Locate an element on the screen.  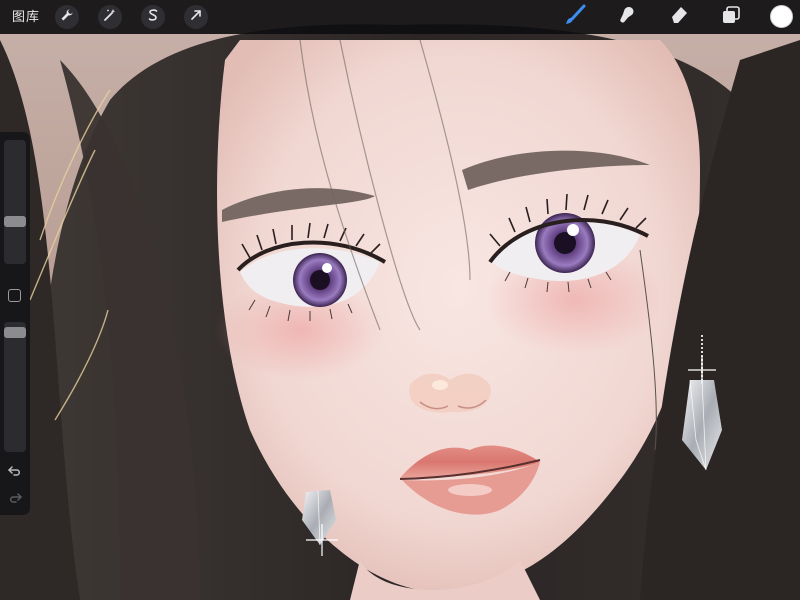
brush-tool-button is located at coordinates (575, 17).